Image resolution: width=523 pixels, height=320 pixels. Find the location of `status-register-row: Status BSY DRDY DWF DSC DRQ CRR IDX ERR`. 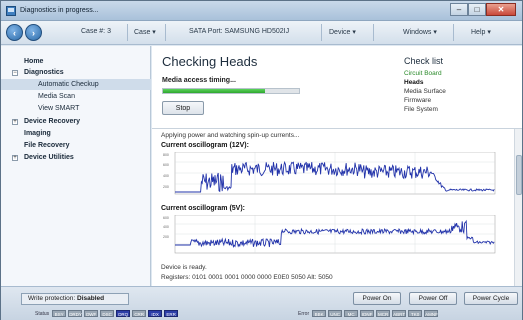

status-register-row: Status BSY DRDY DWF DSC DRQ CRR IDX ERR is located at coordinates (107, 313).